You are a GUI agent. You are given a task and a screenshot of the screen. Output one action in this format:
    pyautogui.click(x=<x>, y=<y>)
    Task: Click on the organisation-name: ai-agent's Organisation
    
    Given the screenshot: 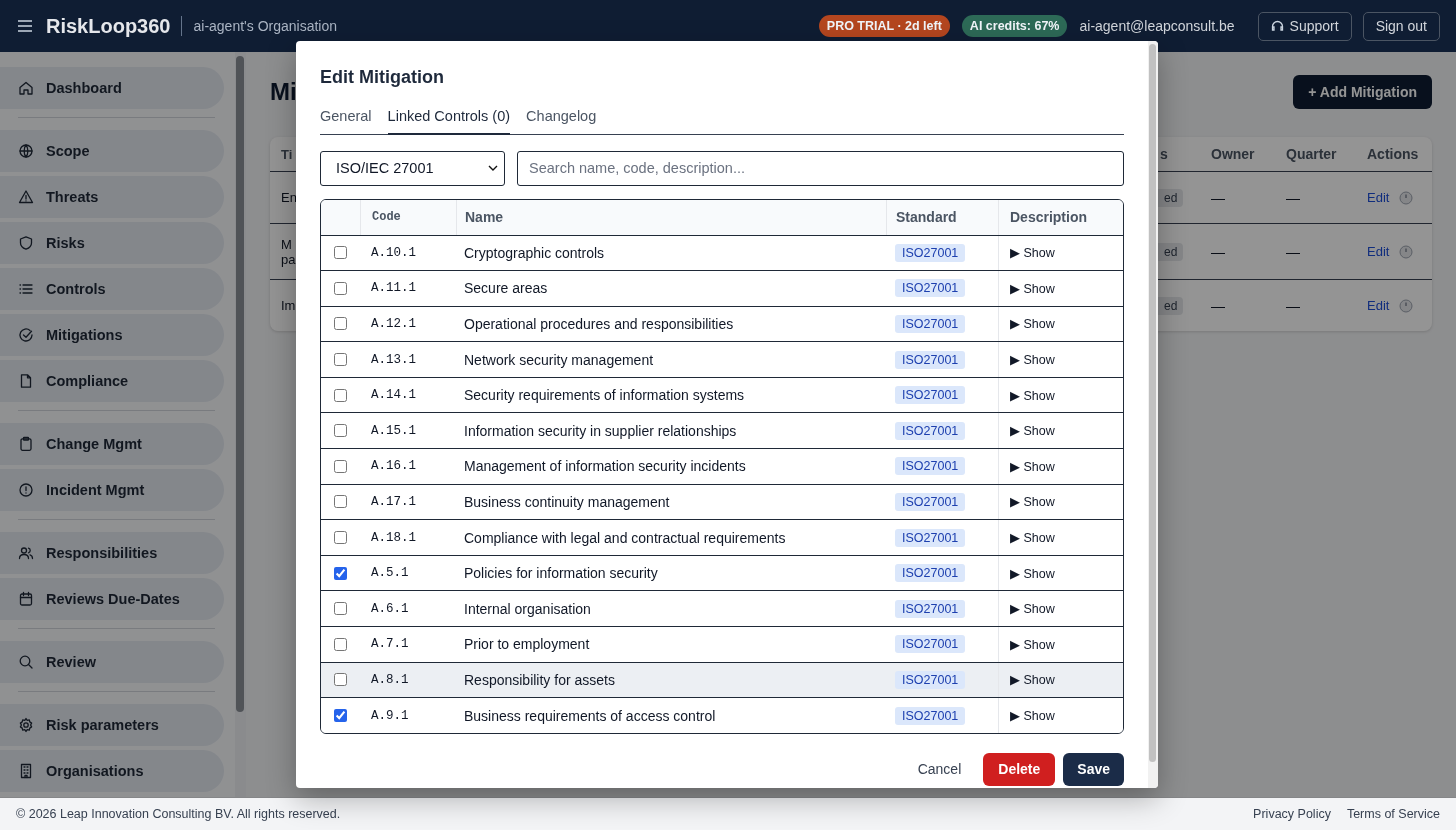 What is the action you would take?
    pyautogui.click(x=265, y=26)
    